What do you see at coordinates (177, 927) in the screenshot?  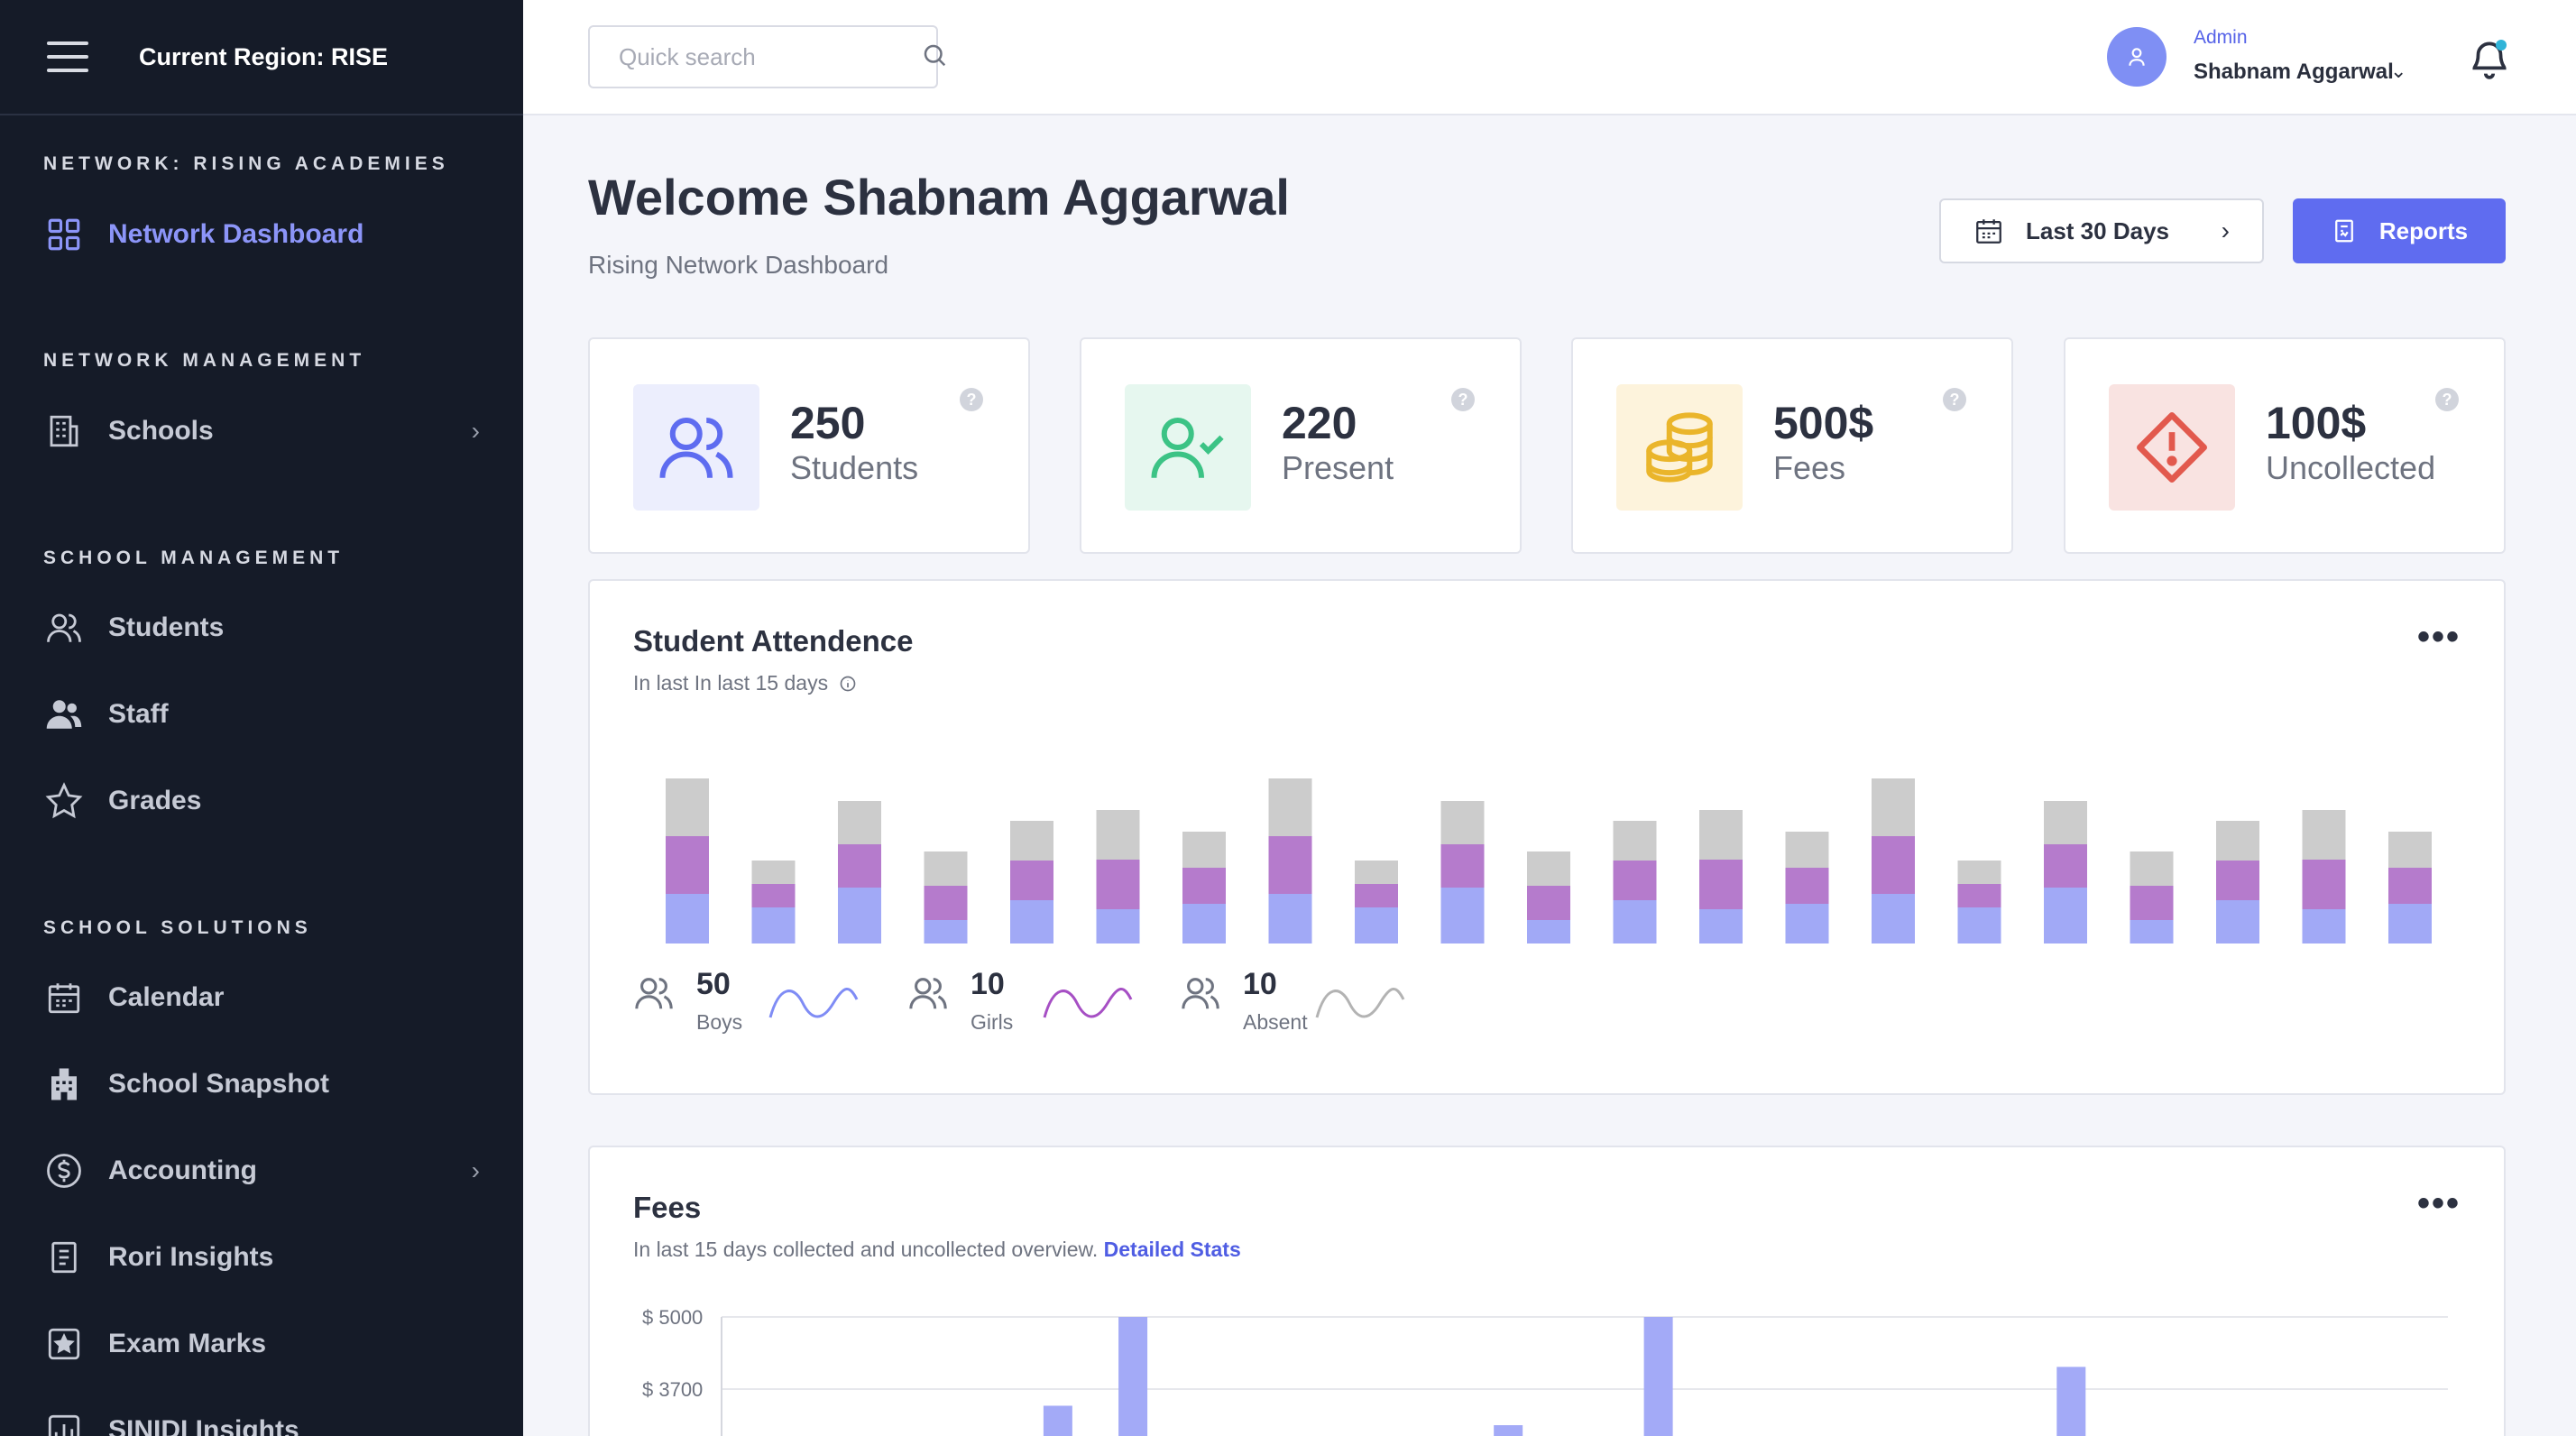 I see `section-school-solutions: SCHOOL SOLUTIONS` at bounding box center [177, 927].